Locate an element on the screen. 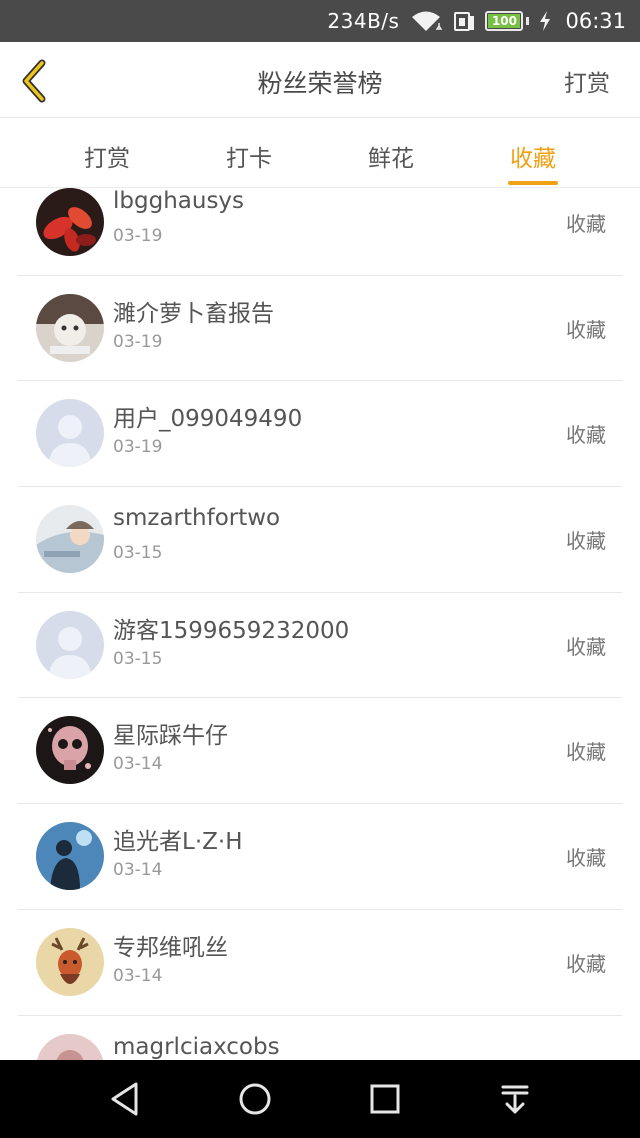 This screenshot has height=1138, width=640. app-header: 粉丝荣誉榜 打赏 is located at coordinates (320, 80).